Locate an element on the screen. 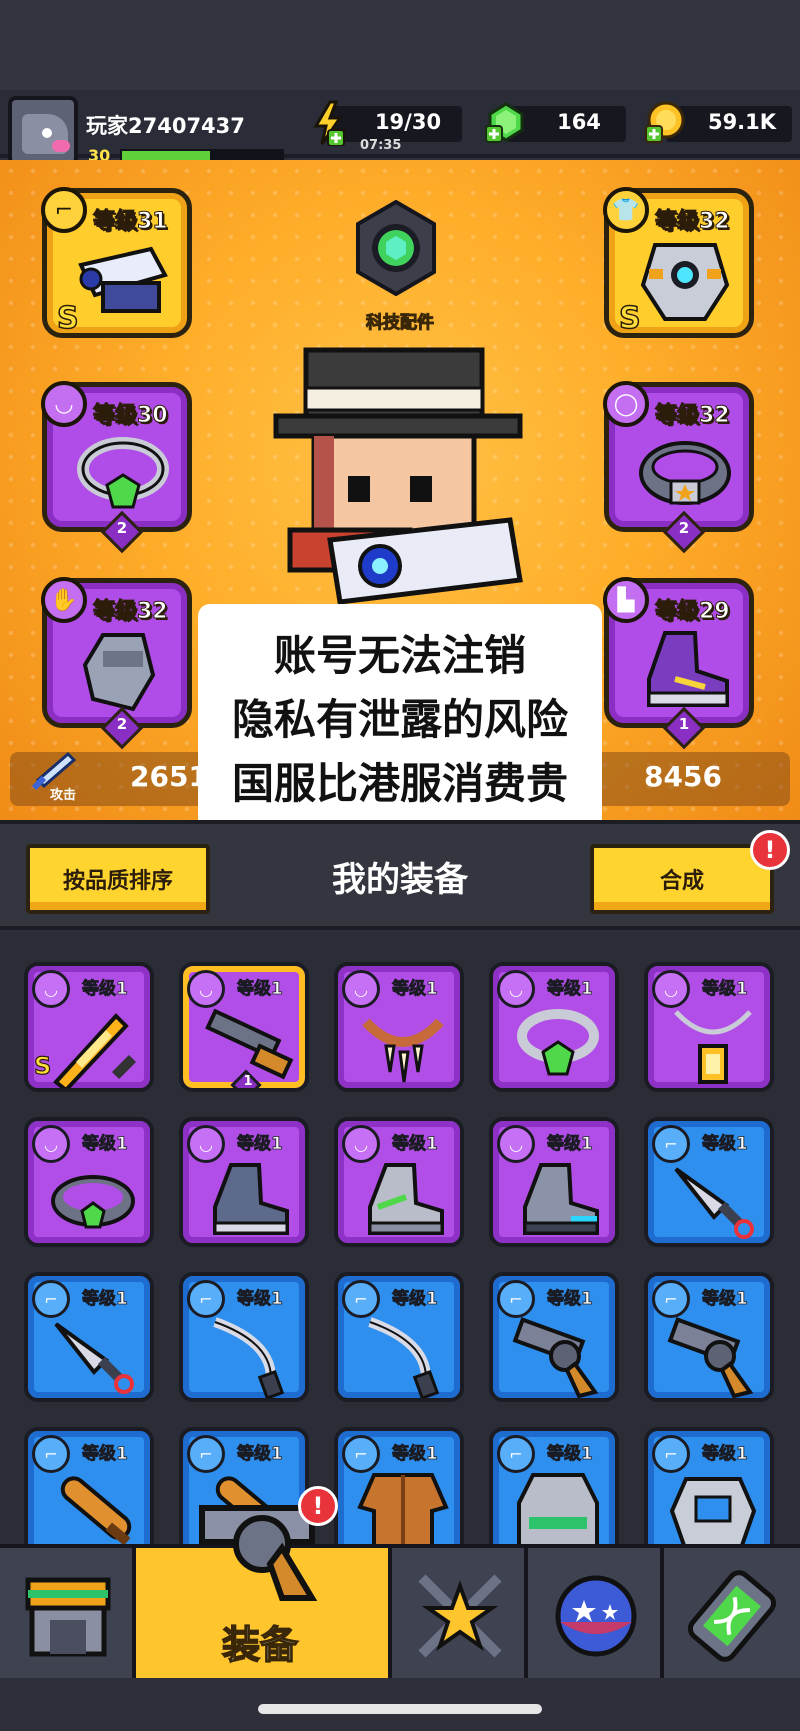 The image size is (800, 1731). gem-ring-icon is located at coordinates (123, 473).